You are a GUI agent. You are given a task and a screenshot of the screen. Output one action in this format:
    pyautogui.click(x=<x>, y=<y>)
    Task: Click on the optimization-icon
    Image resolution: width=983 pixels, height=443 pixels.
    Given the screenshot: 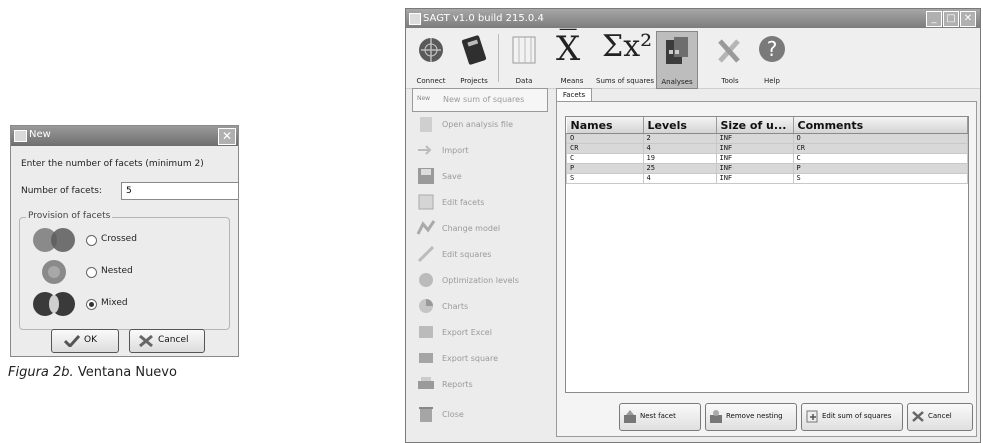 What is the action you would take?
    pyautogui.click(x=426, y=280)
    